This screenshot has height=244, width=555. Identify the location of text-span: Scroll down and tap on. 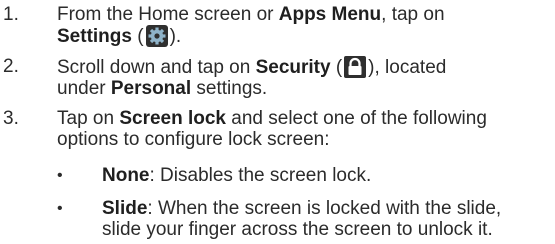
(156, 67).